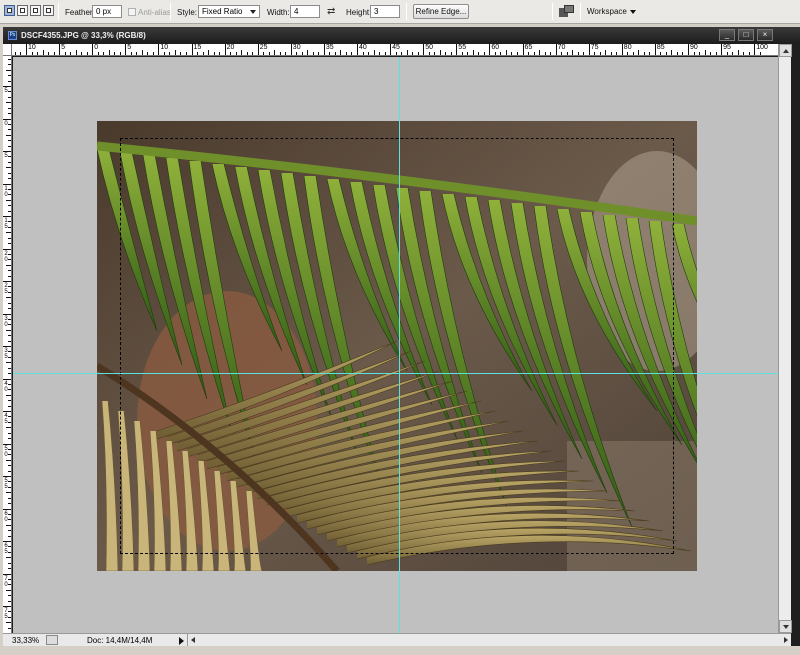 The height and width of the screenshot is (655, 800). What do you see at coordinates (229, 11) in the screenshot?
I see `style-select: Fixed Ratio` at bounding box center [229, 11].